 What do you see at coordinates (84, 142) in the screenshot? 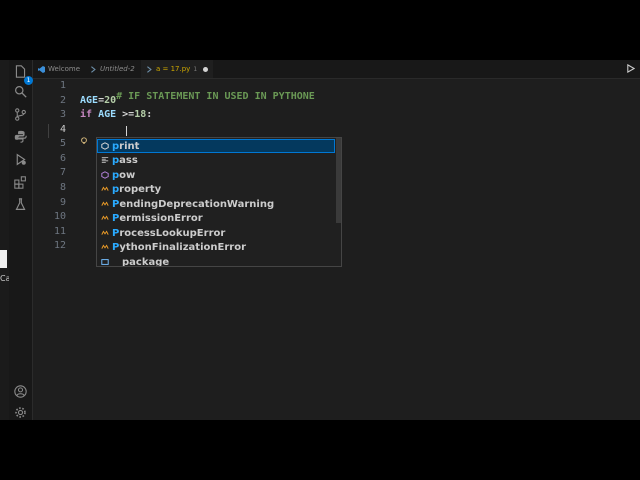
I see `lightbulb-icon` at bounding box center [84, 142].